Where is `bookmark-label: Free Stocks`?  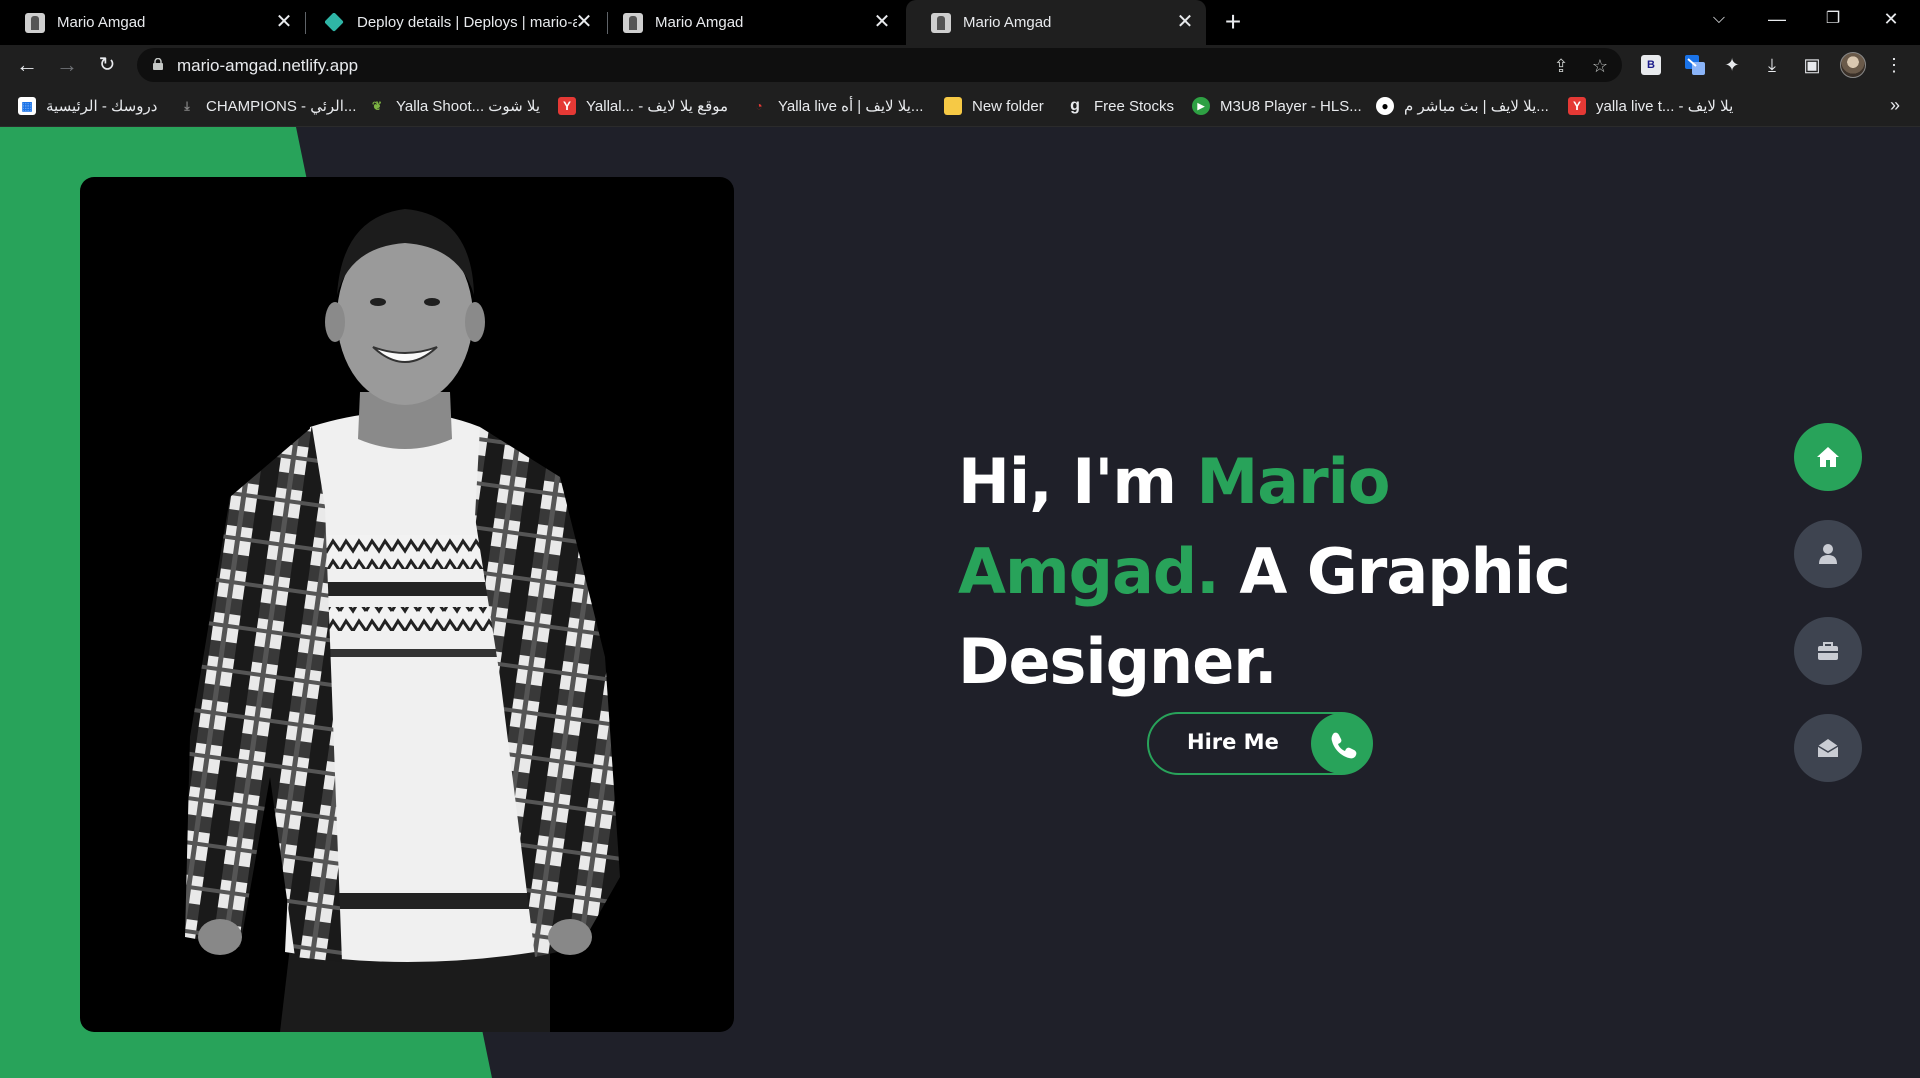 bookmark-label: Free Stocks is located at coordinates (1134, 106).